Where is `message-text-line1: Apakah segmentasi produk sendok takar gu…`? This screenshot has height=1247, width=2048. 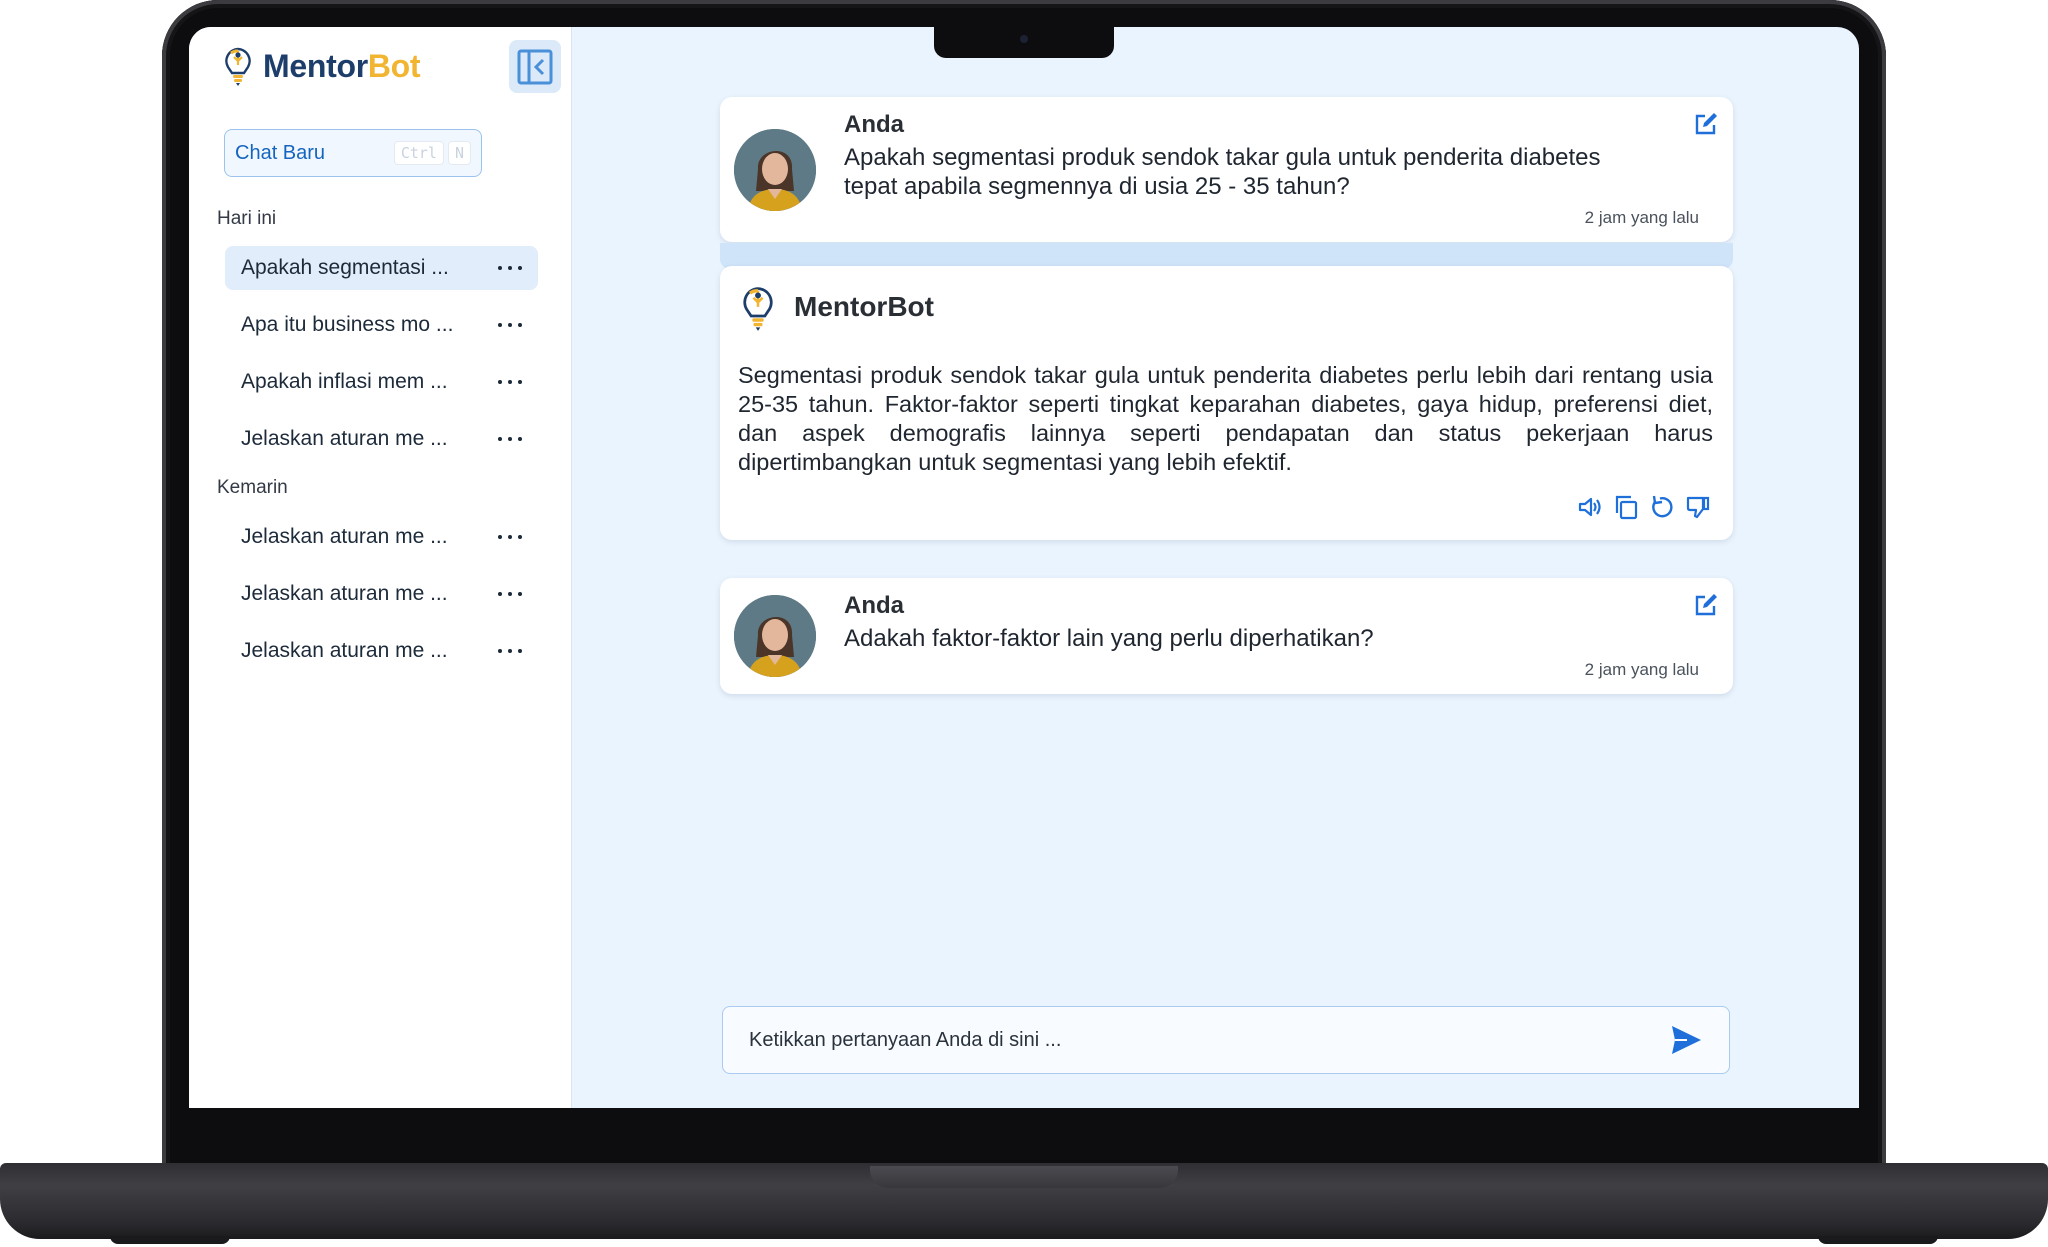
message-text-line1: Apakah segmentasi produk sendok takar gu… is located at coordinates (1222, 157).